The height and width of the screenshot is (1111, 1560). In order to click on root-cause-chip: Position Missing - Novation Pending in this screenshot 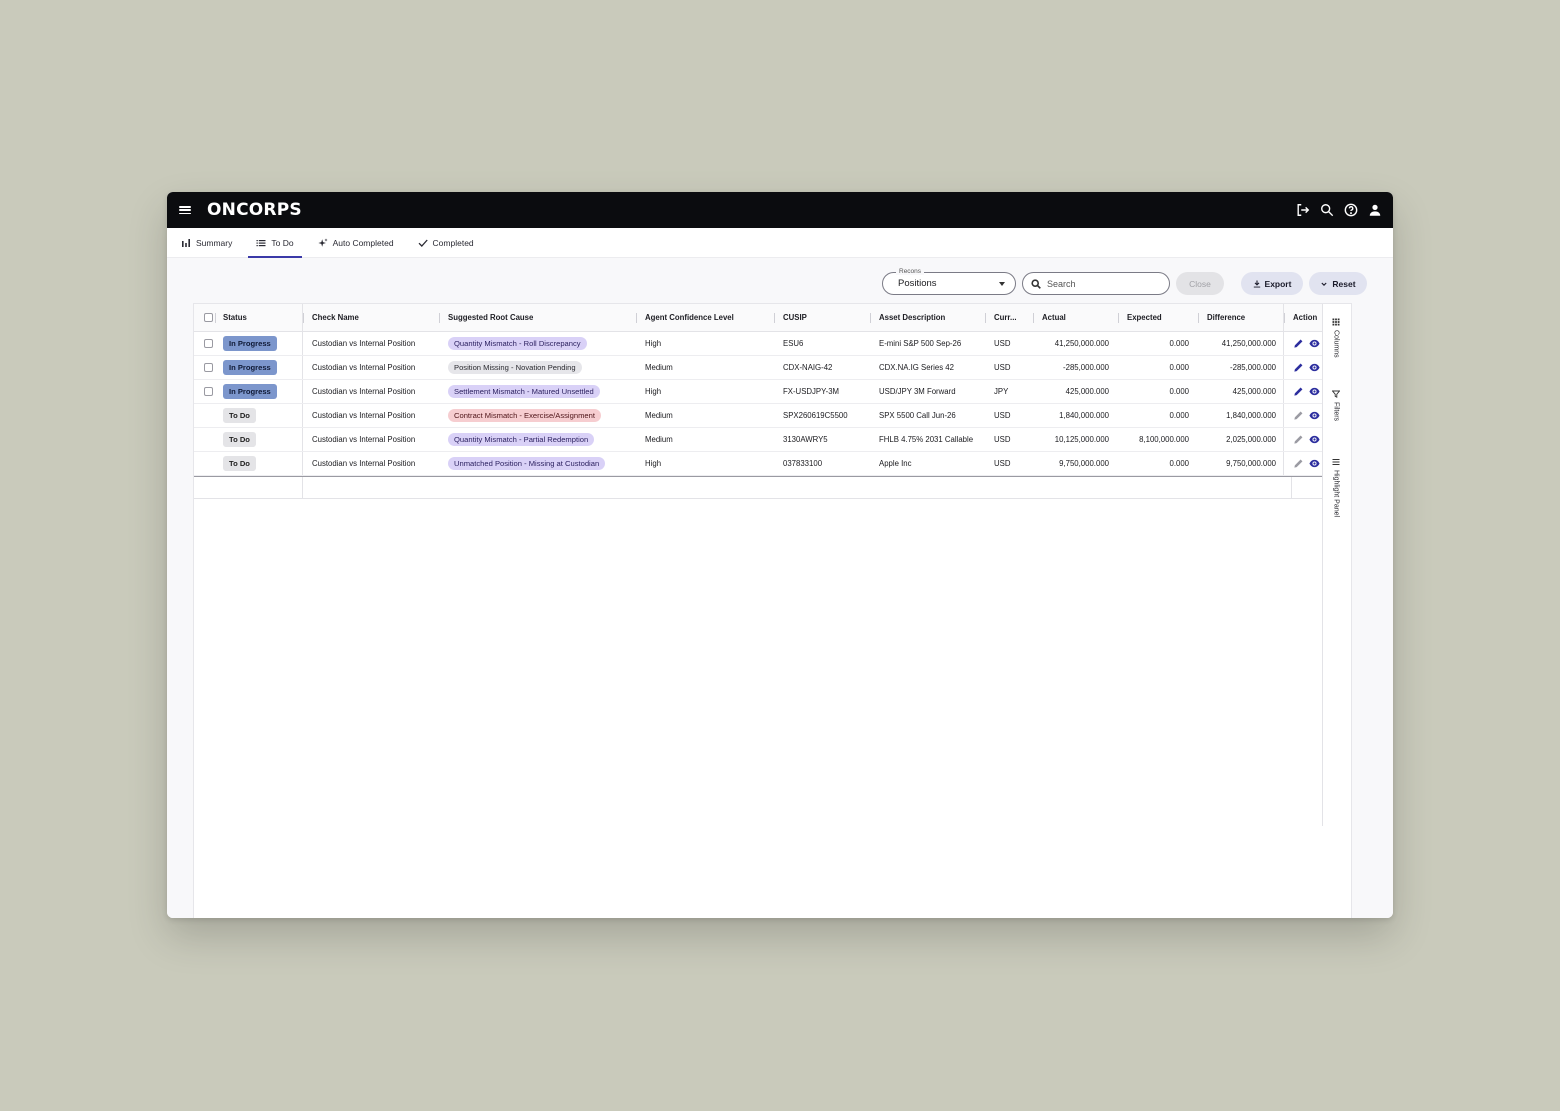, I will do `click(515, 367)`.